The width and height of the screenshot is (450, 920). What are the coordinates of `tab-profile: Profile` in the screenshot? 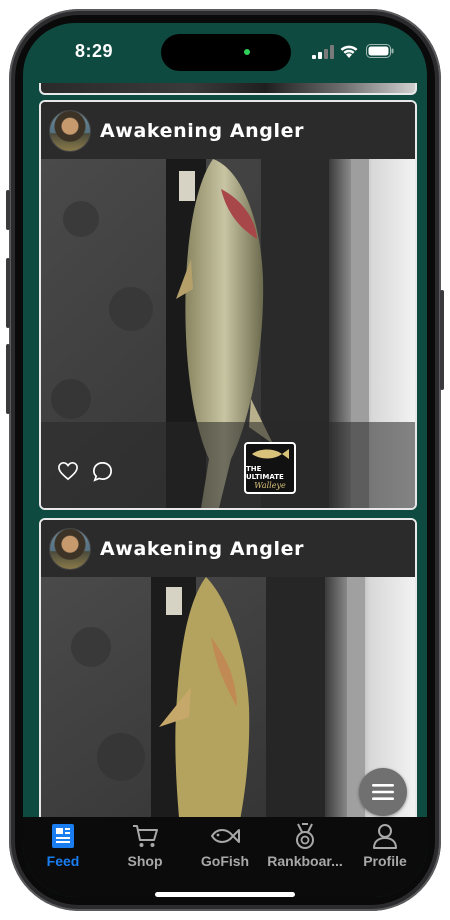 It's located at (385, 846).